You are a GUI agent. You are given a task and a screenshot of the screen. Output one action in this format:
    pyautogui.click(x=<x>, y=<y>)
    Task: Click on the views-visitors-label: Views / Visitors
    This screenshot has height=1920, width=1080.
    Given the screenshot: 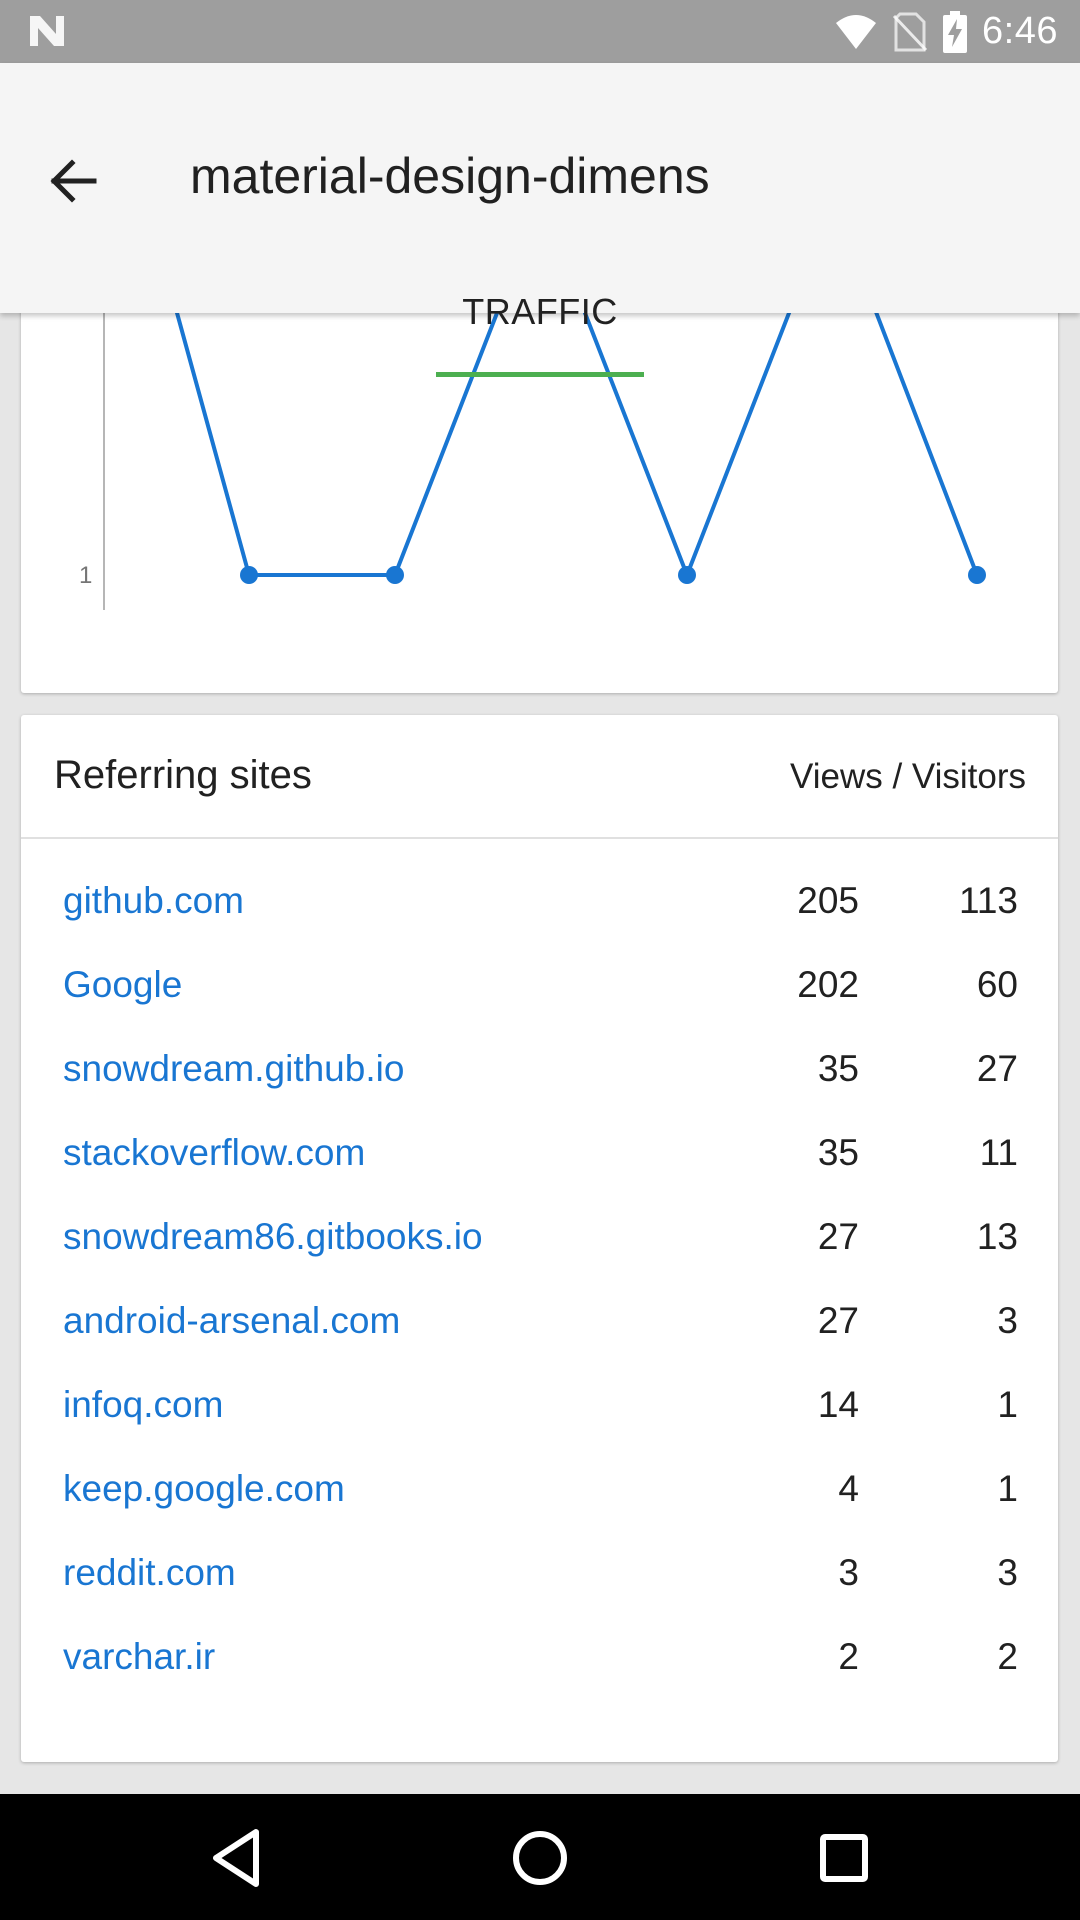 What is the action you would take?
    pyautogui.click(x=907, y=776)
    